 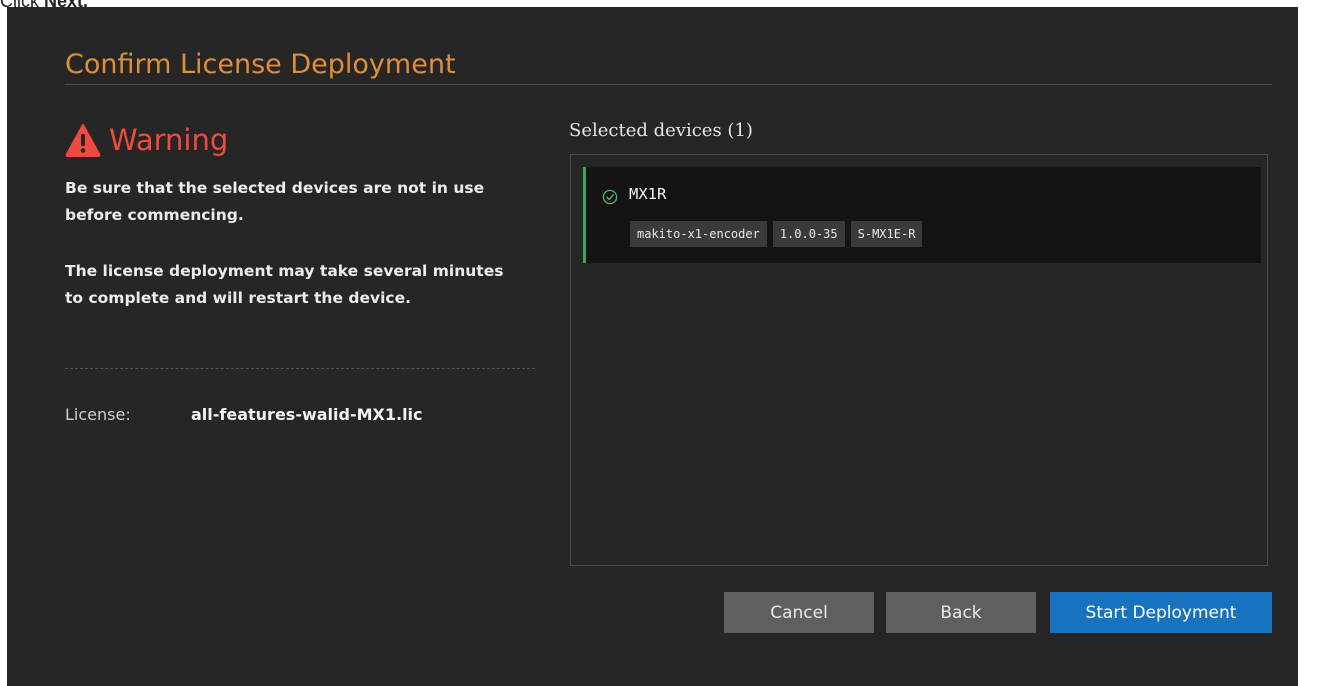 I want to click on section-divider, so click(x=300, y=368).